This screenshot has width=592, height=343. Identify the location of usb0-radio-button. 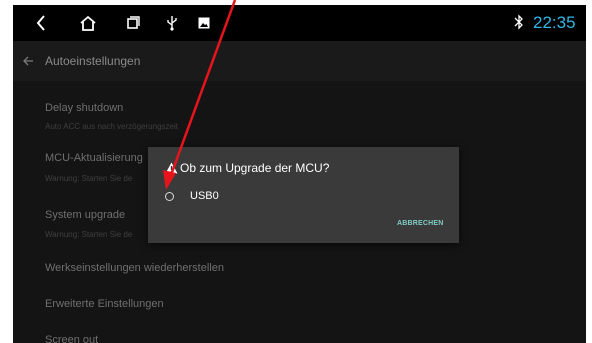
(169, 196).